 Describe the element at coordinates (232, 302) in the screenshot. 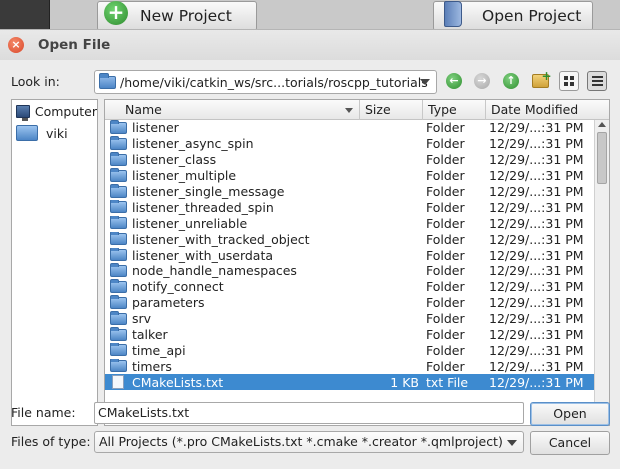

I see `file-name-cell: parameters` at that location.